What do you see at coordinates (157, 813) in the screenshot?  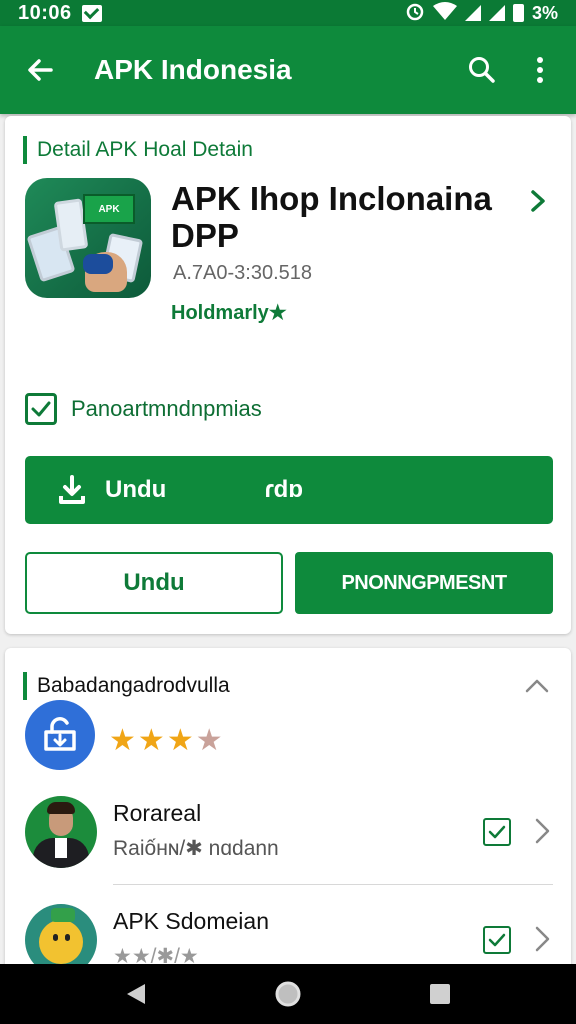 I see `list-item-title: Rorareal` at bounding box center [157, 813].